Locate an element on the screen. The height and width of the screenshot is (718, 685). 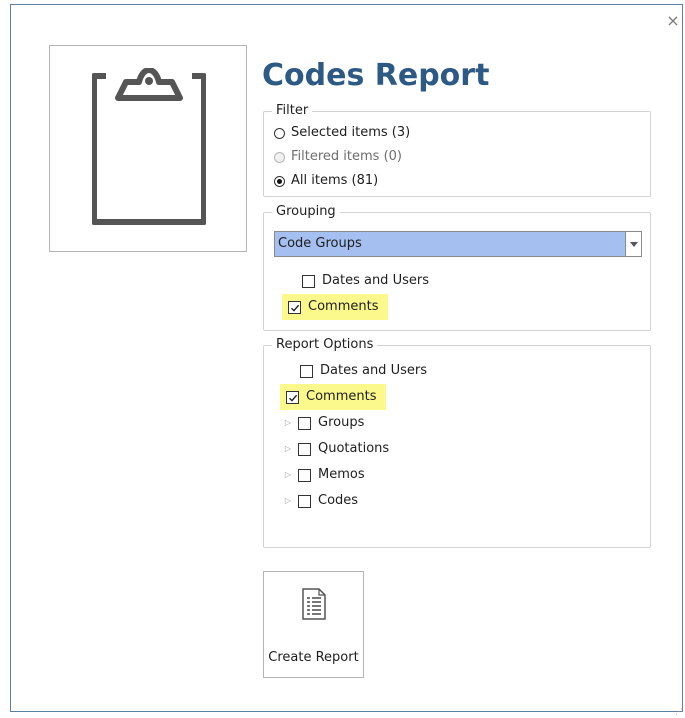
grouping-option-comments: Comments is located at coordinates (335, 307).